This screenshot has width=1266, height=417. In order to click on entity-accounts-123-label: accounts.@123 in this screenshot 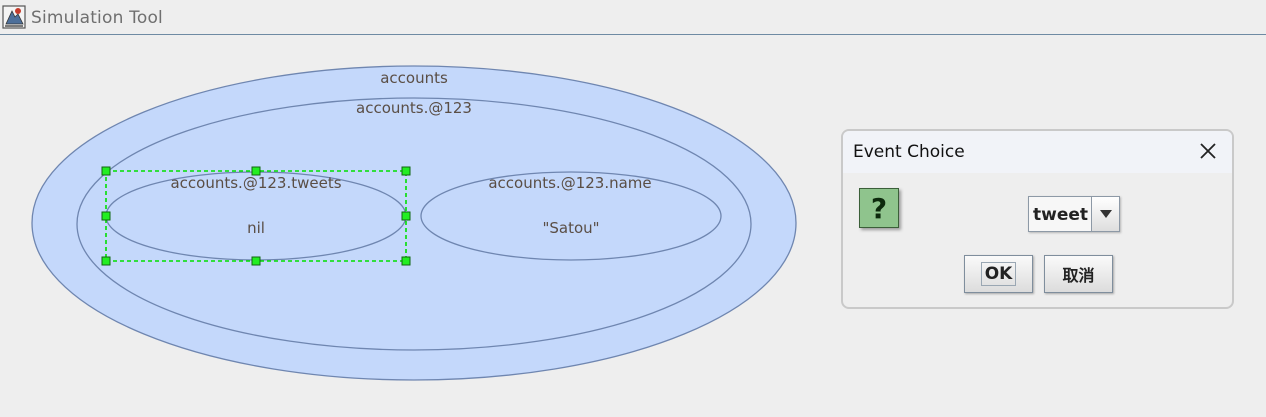, I will do `click(414, 108)`.